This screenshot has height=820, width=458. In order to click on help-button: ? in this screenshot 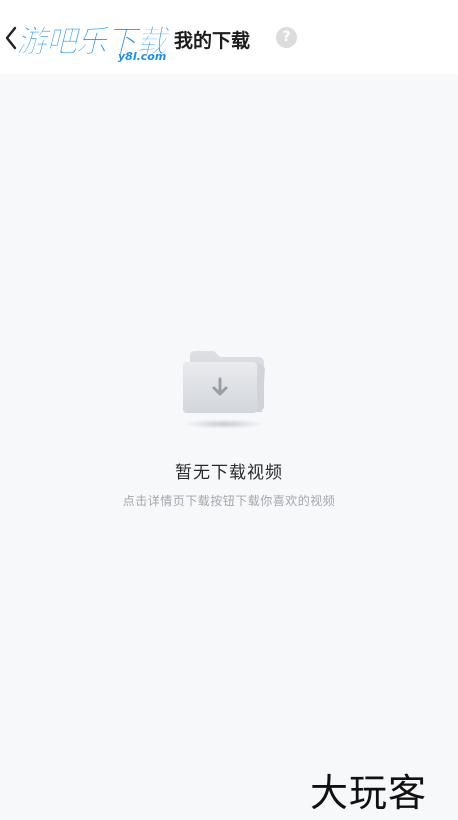, I will do `click(286, 37)`.